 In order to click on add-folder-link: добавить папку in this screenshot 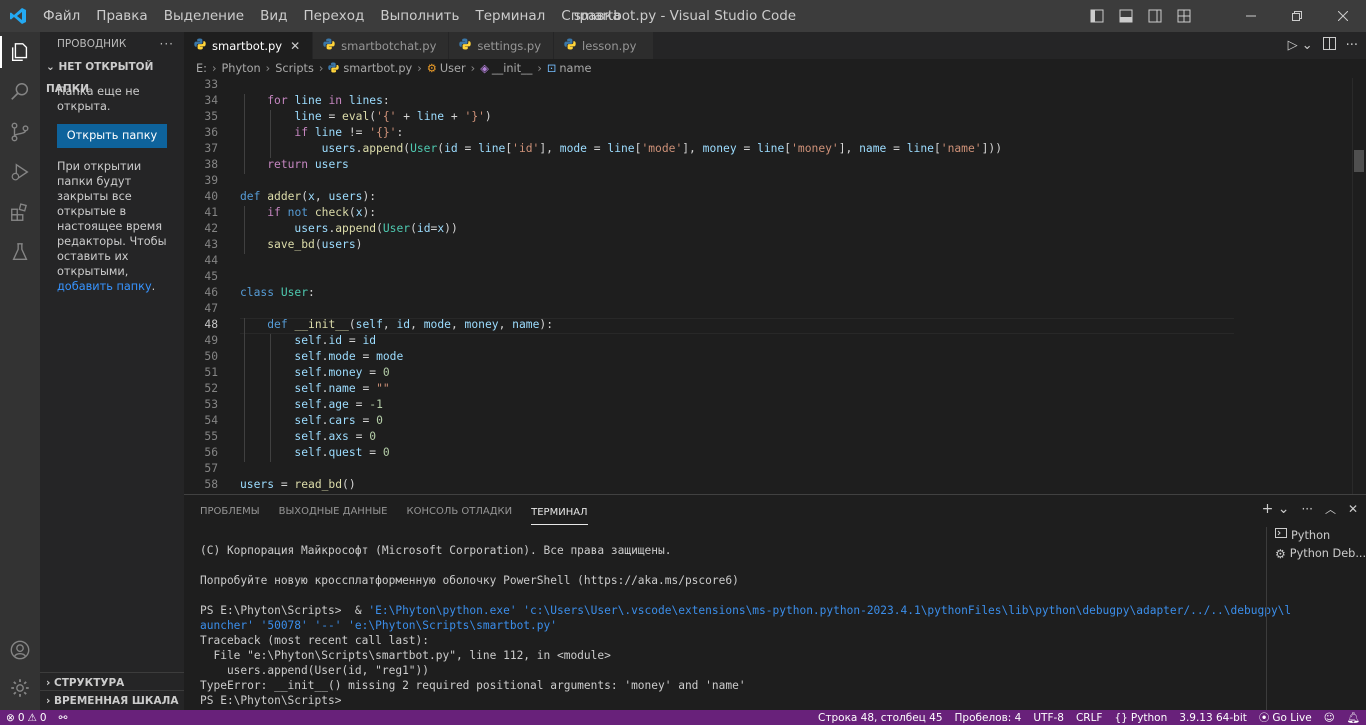, I will do `click(104, 286)`.